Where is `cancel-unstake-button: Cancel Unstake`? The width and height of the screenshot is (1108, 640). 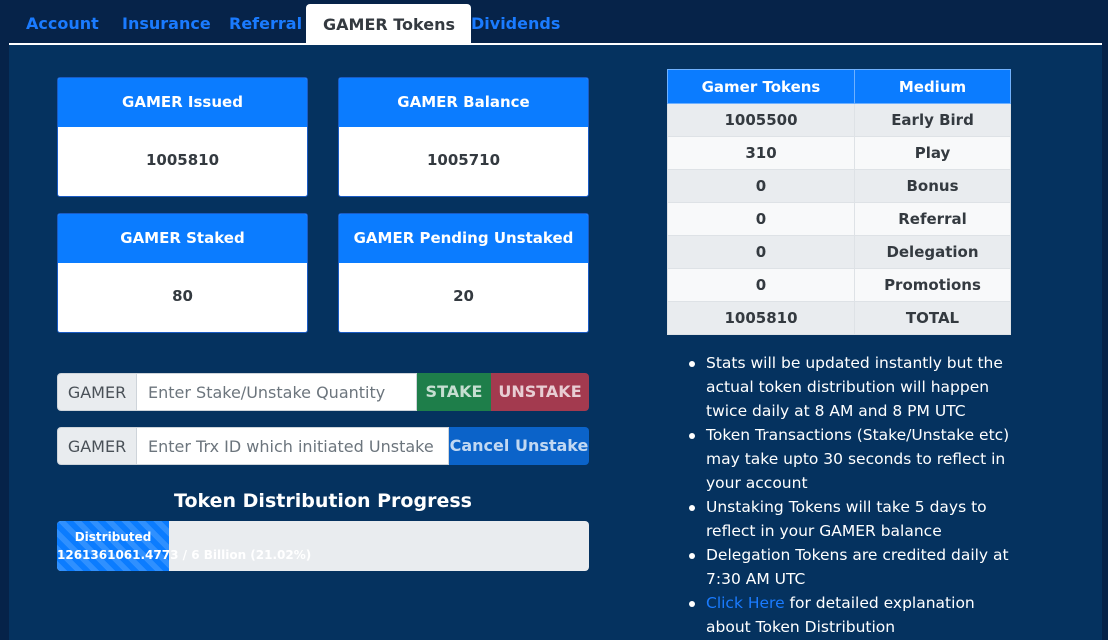
cancel-unstake-button: Cancel Unstake is located at coordinates (519, 446).